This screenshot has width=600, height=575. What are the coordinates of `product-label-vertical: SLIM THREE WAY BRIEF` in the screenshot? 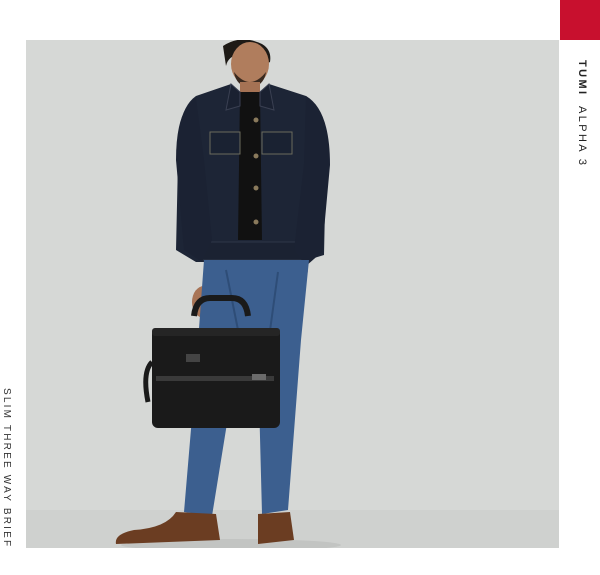 It's located at (7, 481).